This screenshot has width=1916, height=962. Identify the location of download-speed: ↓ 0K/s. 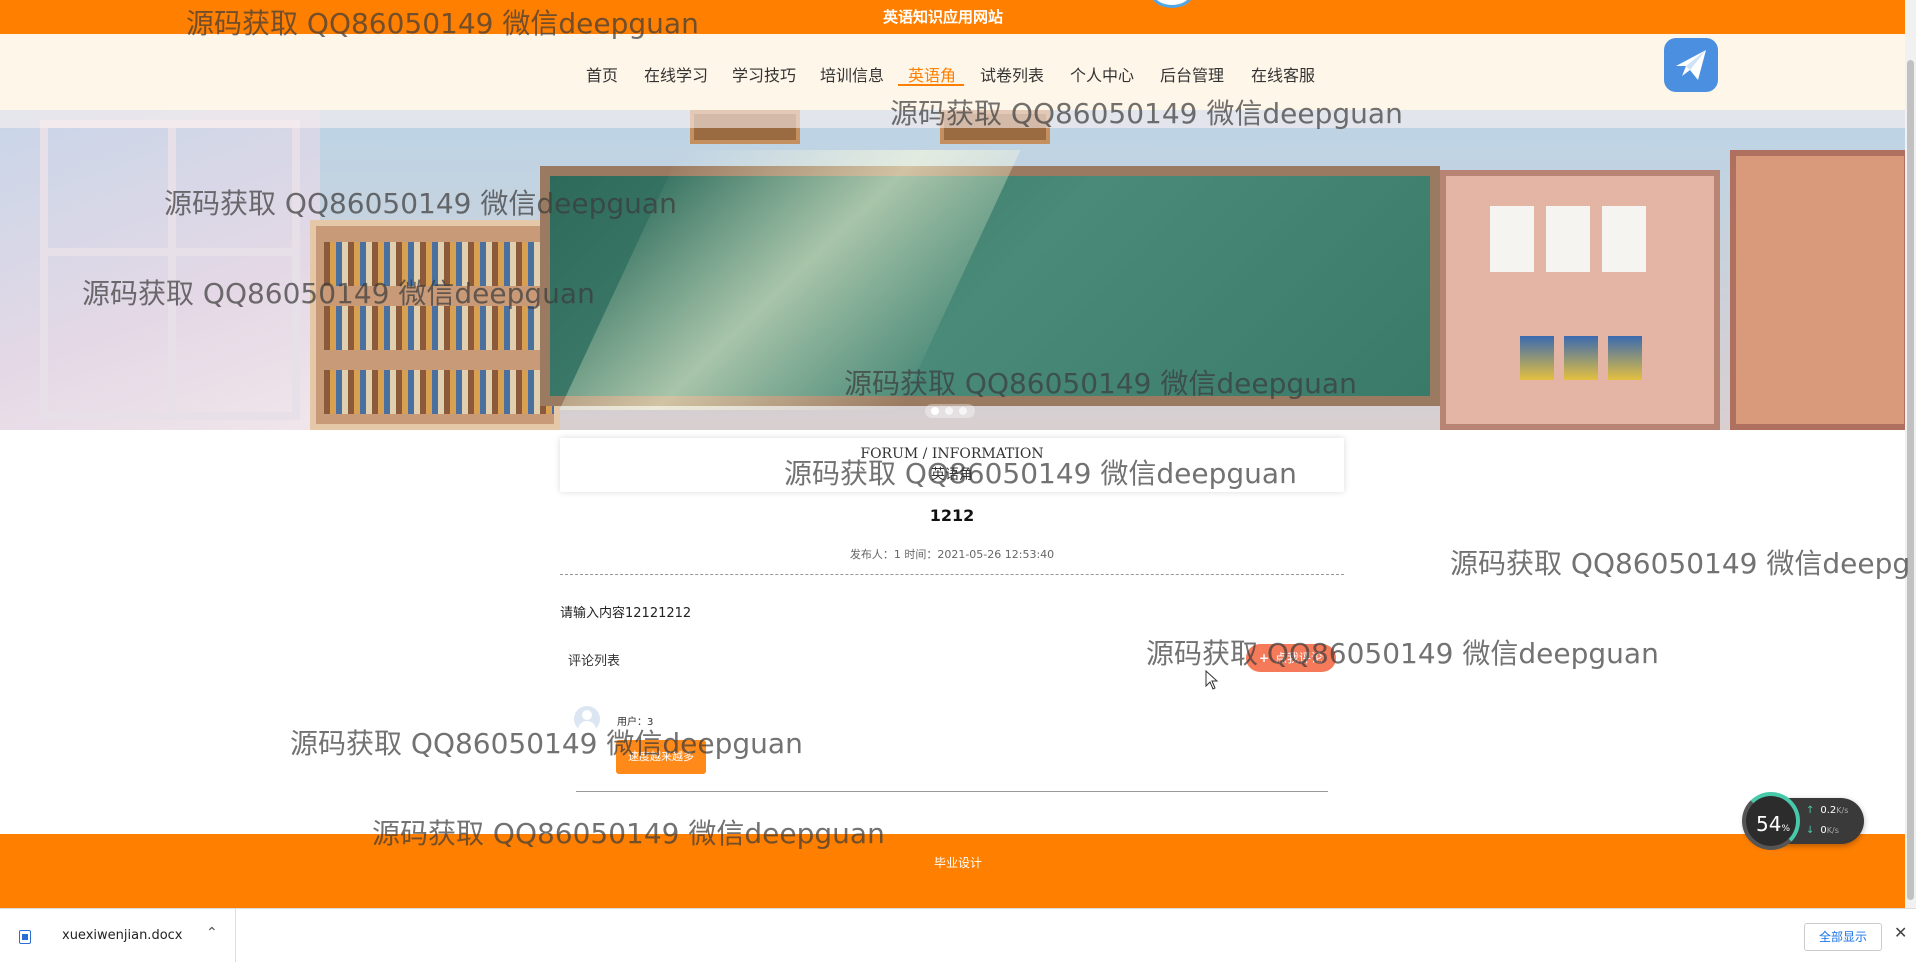
(1822, 830).